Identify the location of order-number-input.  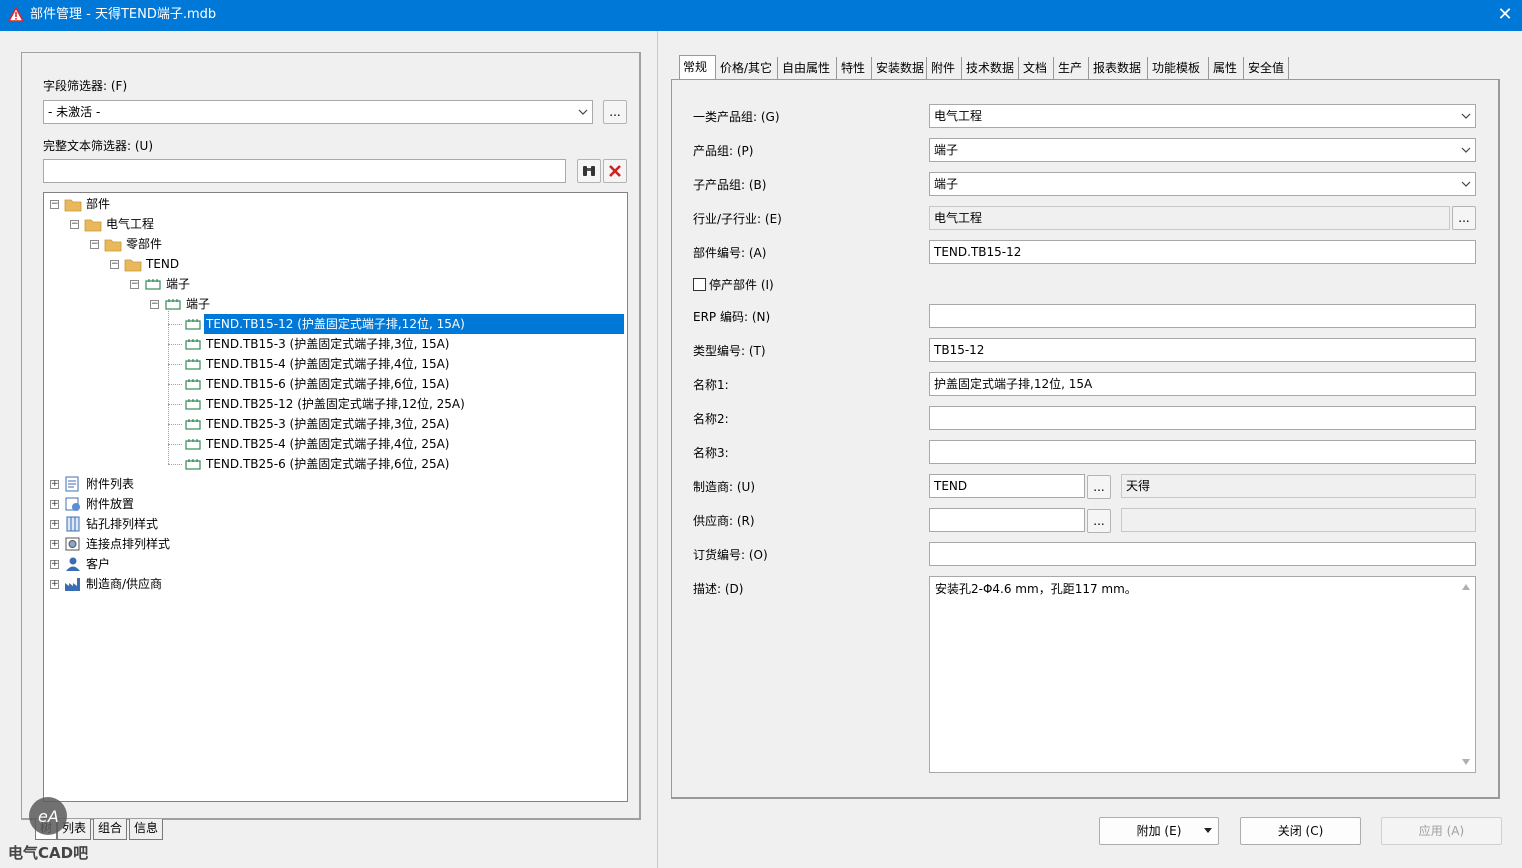
(1202, 554).